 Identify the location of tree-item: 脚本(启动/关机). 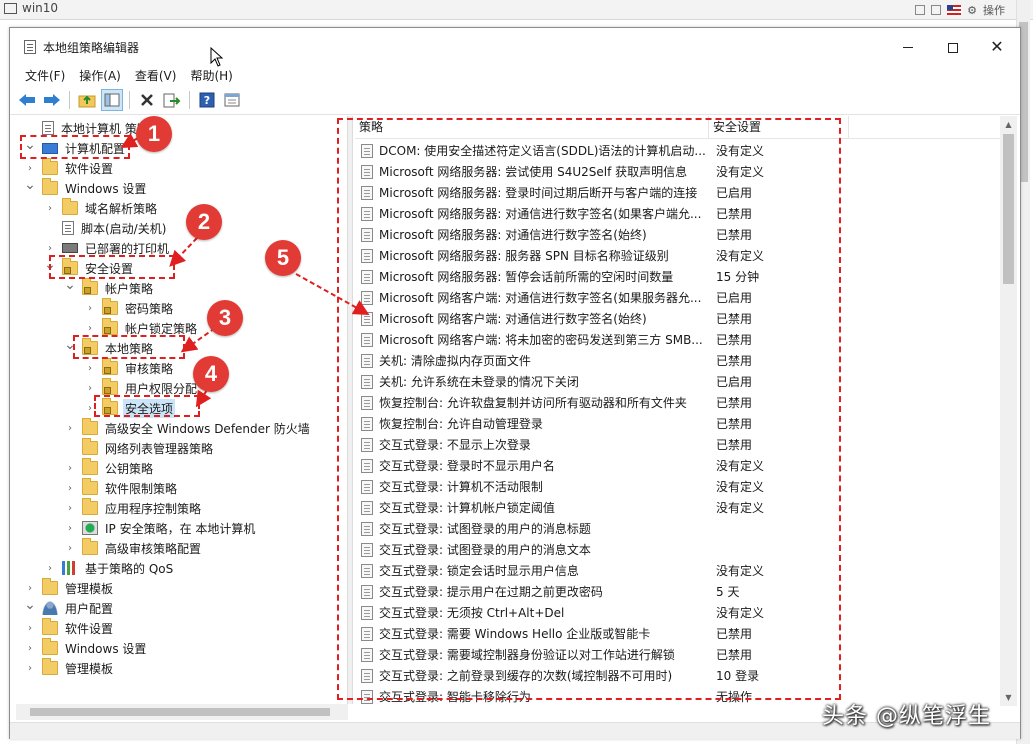
(106, 228).